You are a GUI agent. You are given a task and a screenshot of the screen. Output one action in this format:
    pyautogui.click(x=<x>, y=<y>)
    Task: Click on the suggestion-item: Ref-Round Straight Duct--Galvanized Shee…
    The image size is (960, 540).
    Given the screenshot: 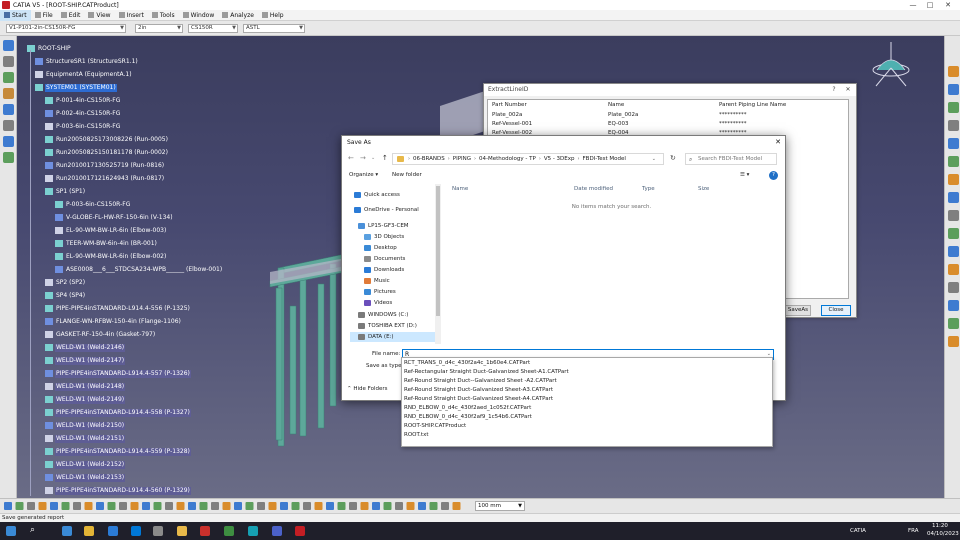 What is the action you would take?
    pyautogui.click(x=480, y=381)
    